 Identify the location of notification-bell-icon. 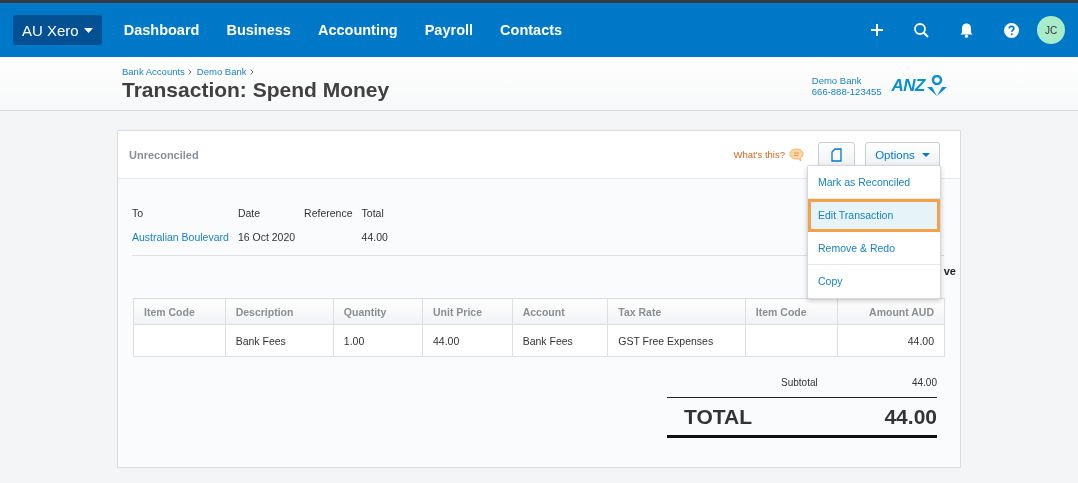
(966, 30).